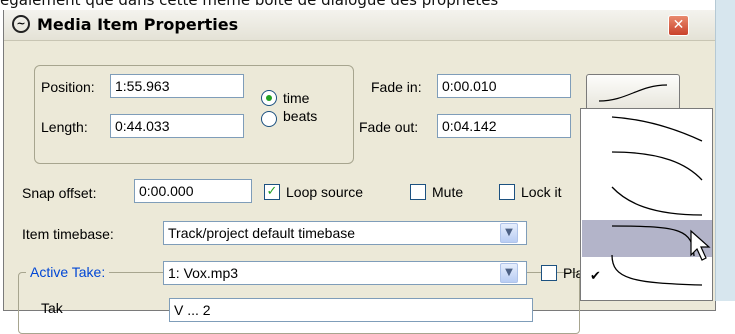  Describe the element at coordinates (389, 127) in the screenshot. I see `fade-out-label: Fade out:` at that location.